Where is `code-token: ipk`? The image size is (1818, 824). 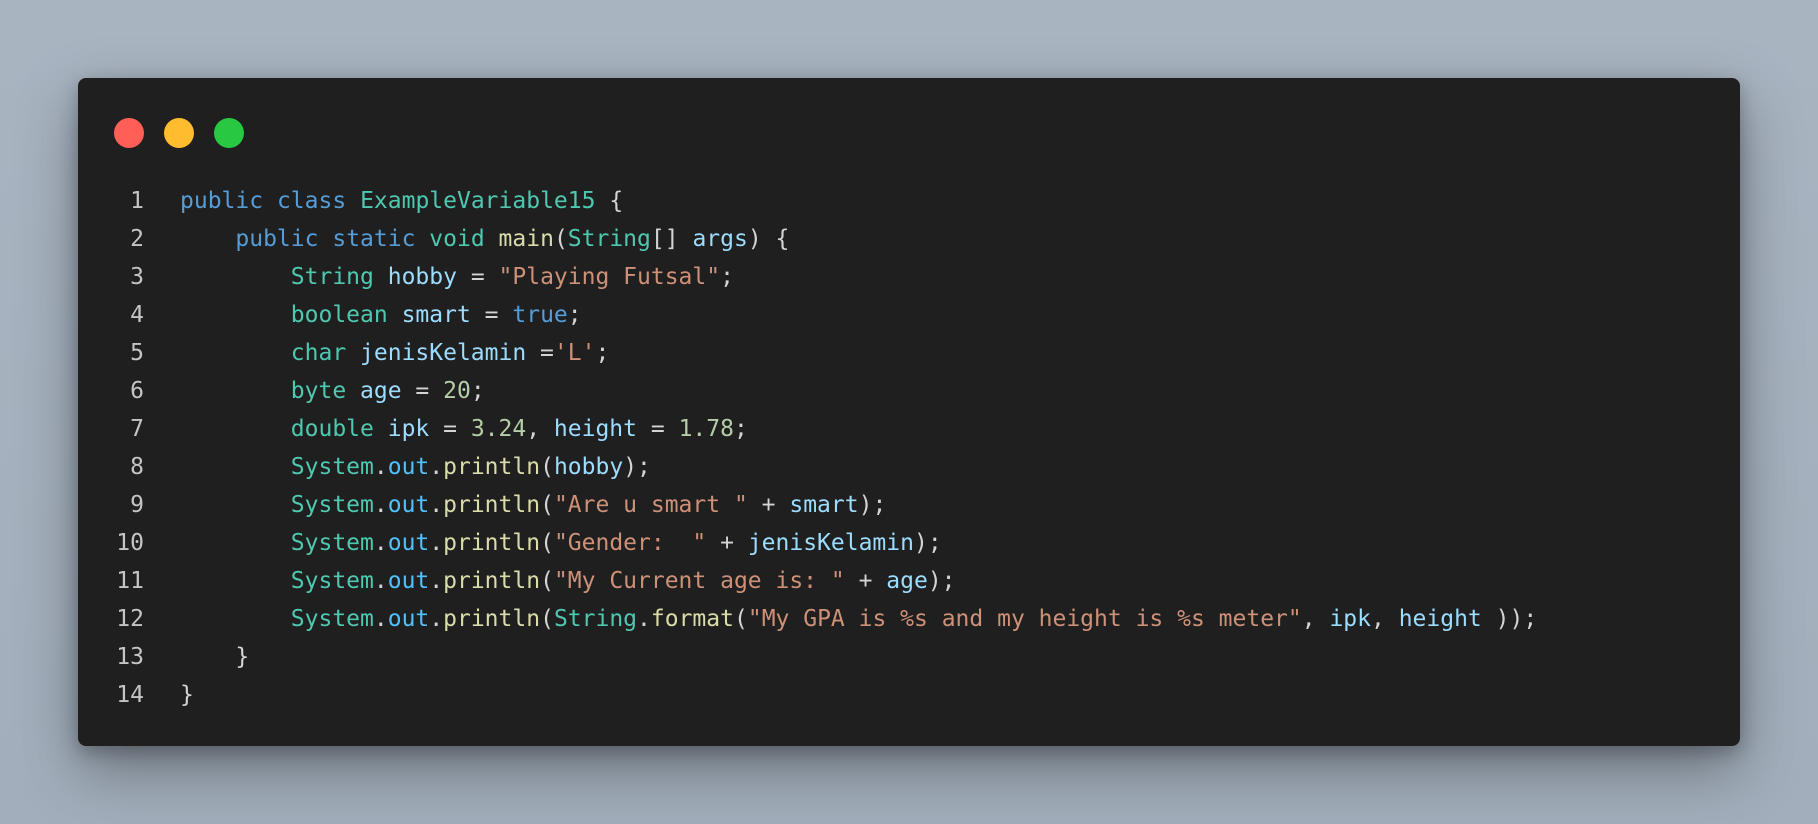
code-token: ipk is located at coordinates (408, 429).